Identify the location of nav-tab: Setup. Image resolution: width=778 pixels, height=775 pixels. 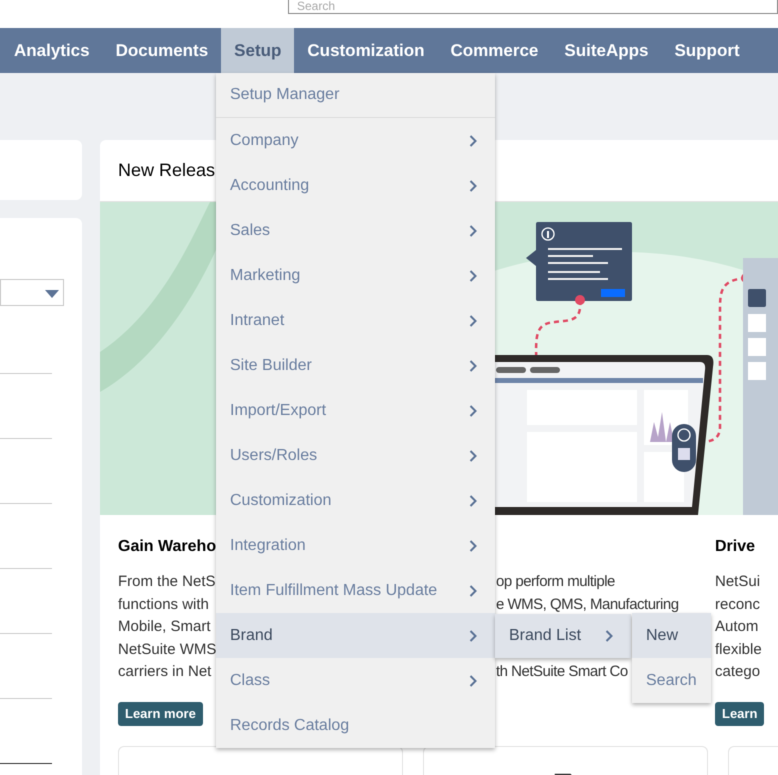
(257, 50).